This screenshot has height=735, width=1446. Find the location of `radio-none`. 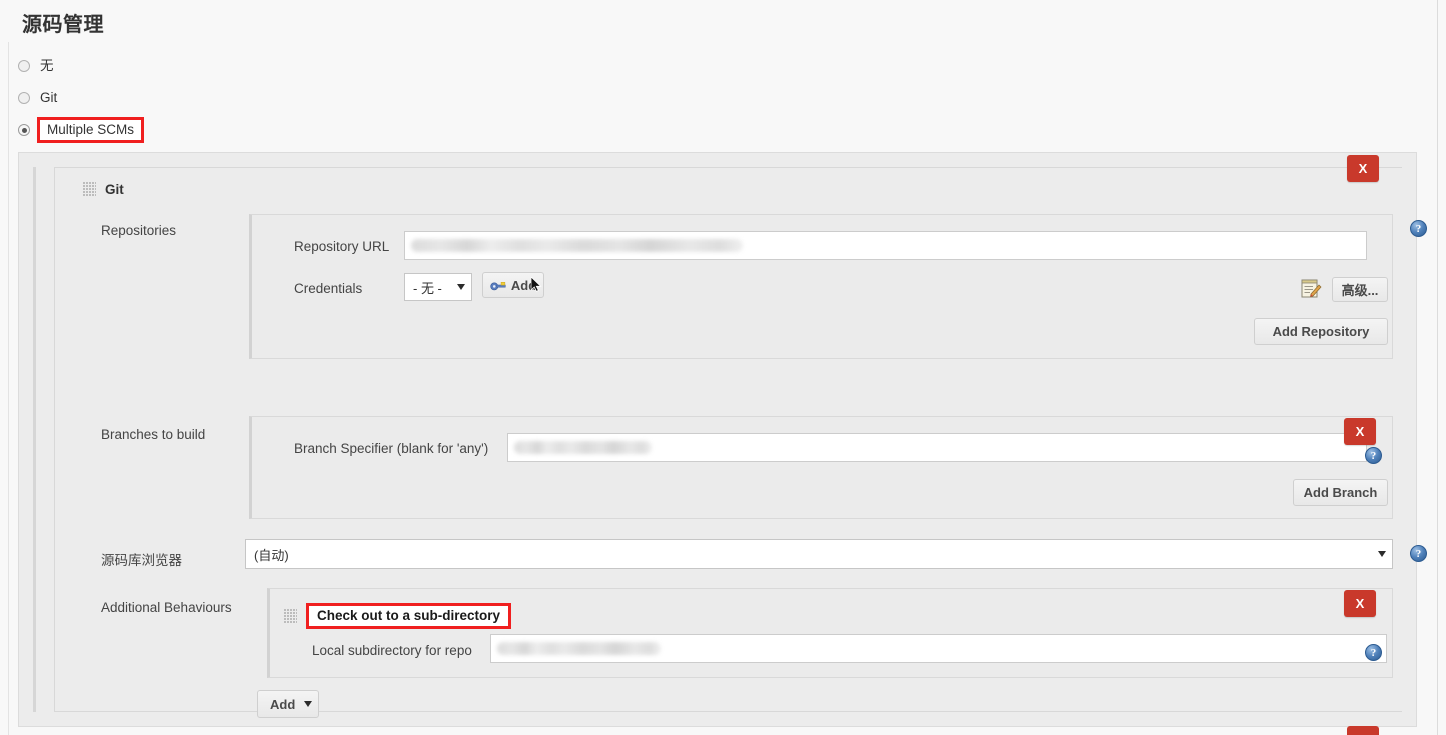

radio-none is located at coordinates (24, 66).